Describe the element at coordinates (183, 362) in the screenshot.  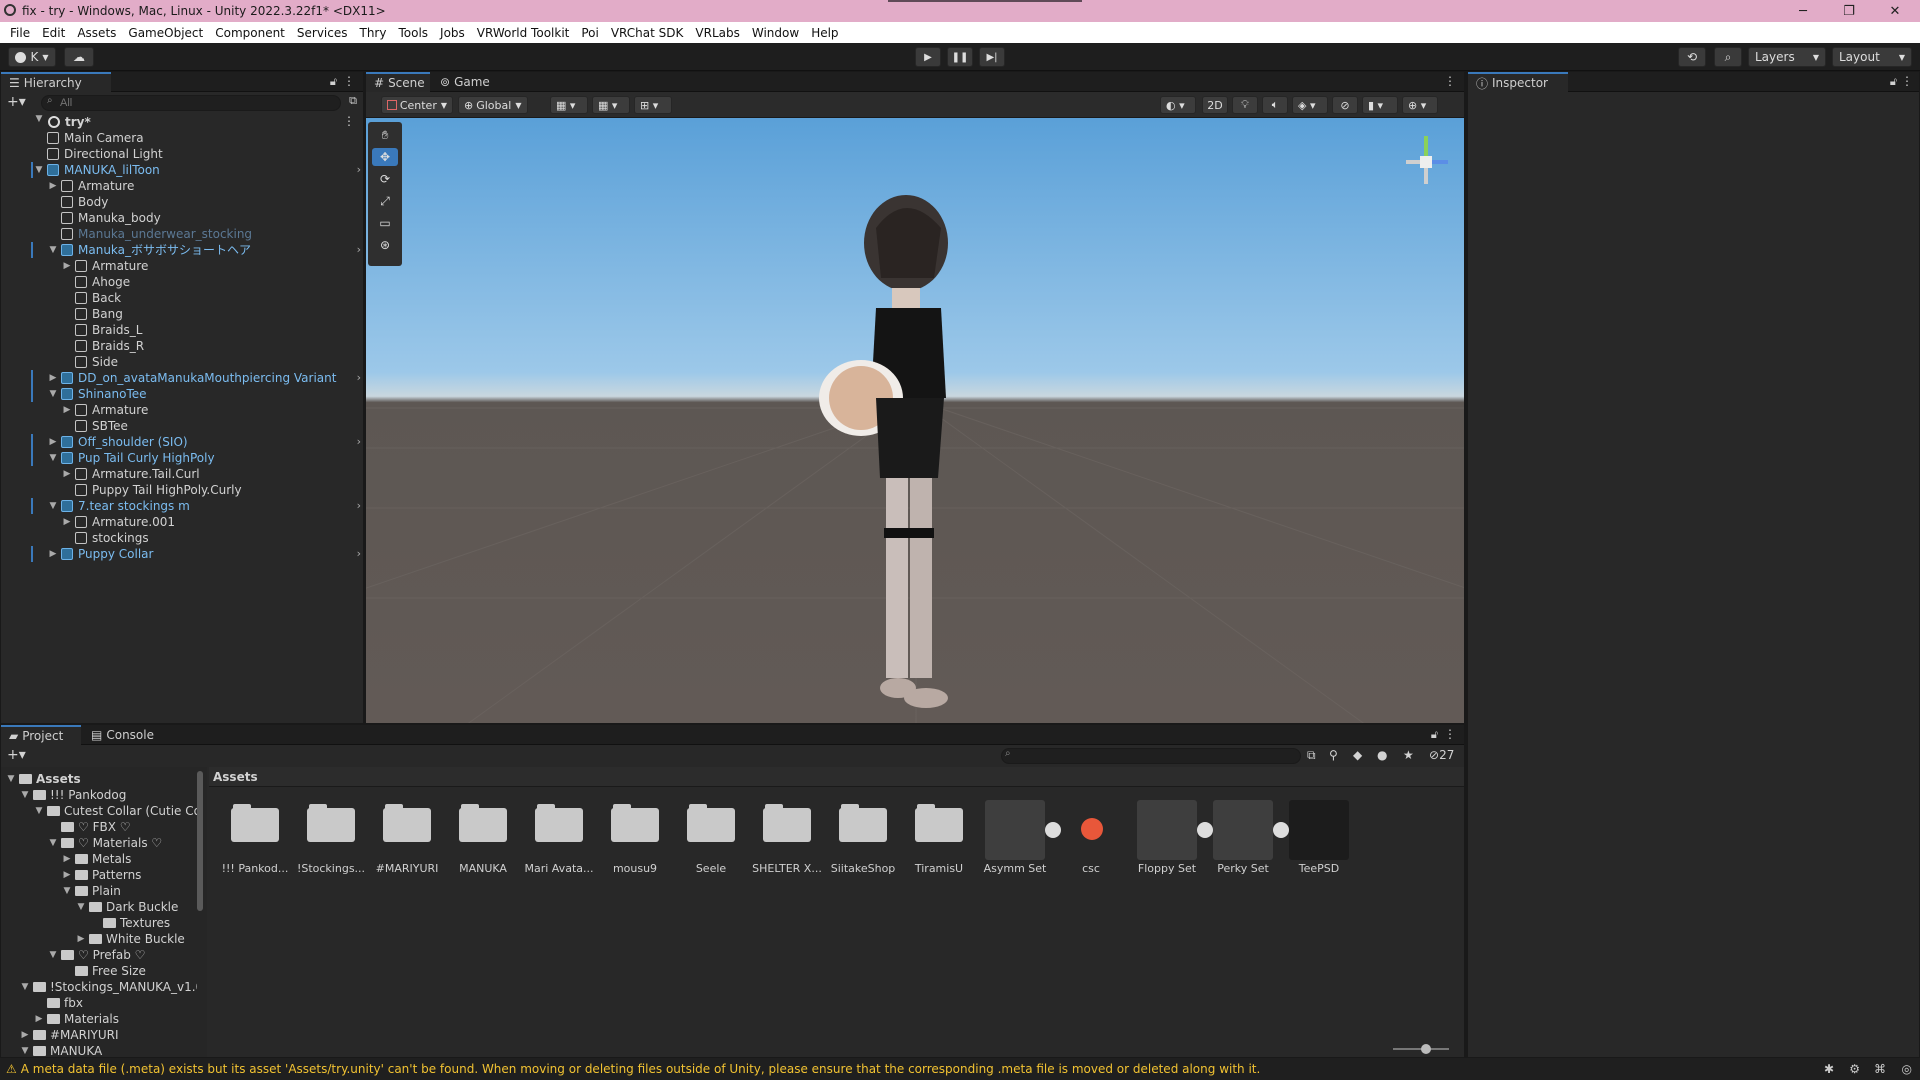
I see `hierarchy-row: Side` at that location.